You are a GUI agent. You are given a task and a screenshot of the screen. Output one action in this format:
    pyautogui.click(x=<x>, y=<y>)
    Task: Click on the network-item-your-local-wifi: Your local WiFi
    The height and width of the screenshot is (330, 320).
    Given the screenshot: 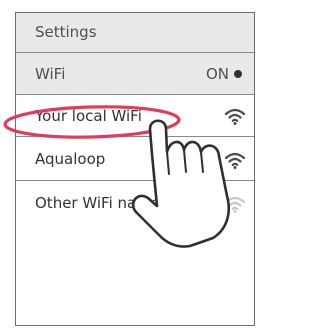 What is the action you would take?
    pyautogui.click(x=135, y=116)
    